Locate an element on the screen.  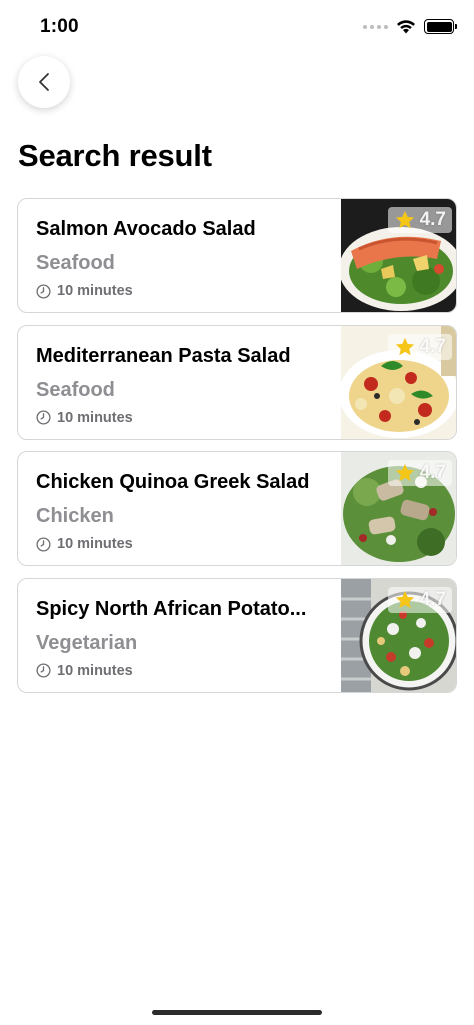
status-icons is located at coordinates (410, 26).